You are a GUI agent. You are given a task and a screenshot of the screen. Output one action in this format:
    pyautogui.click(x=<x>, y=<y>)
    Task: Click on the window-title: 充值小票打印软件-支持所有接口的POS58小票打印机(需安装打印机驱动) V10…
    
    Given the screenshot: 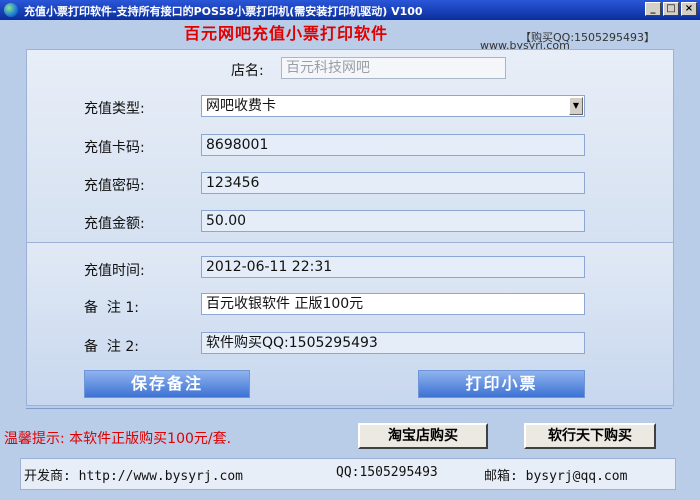 What is the action you would take?
    pyautogui.click(x=223, y=11)
    